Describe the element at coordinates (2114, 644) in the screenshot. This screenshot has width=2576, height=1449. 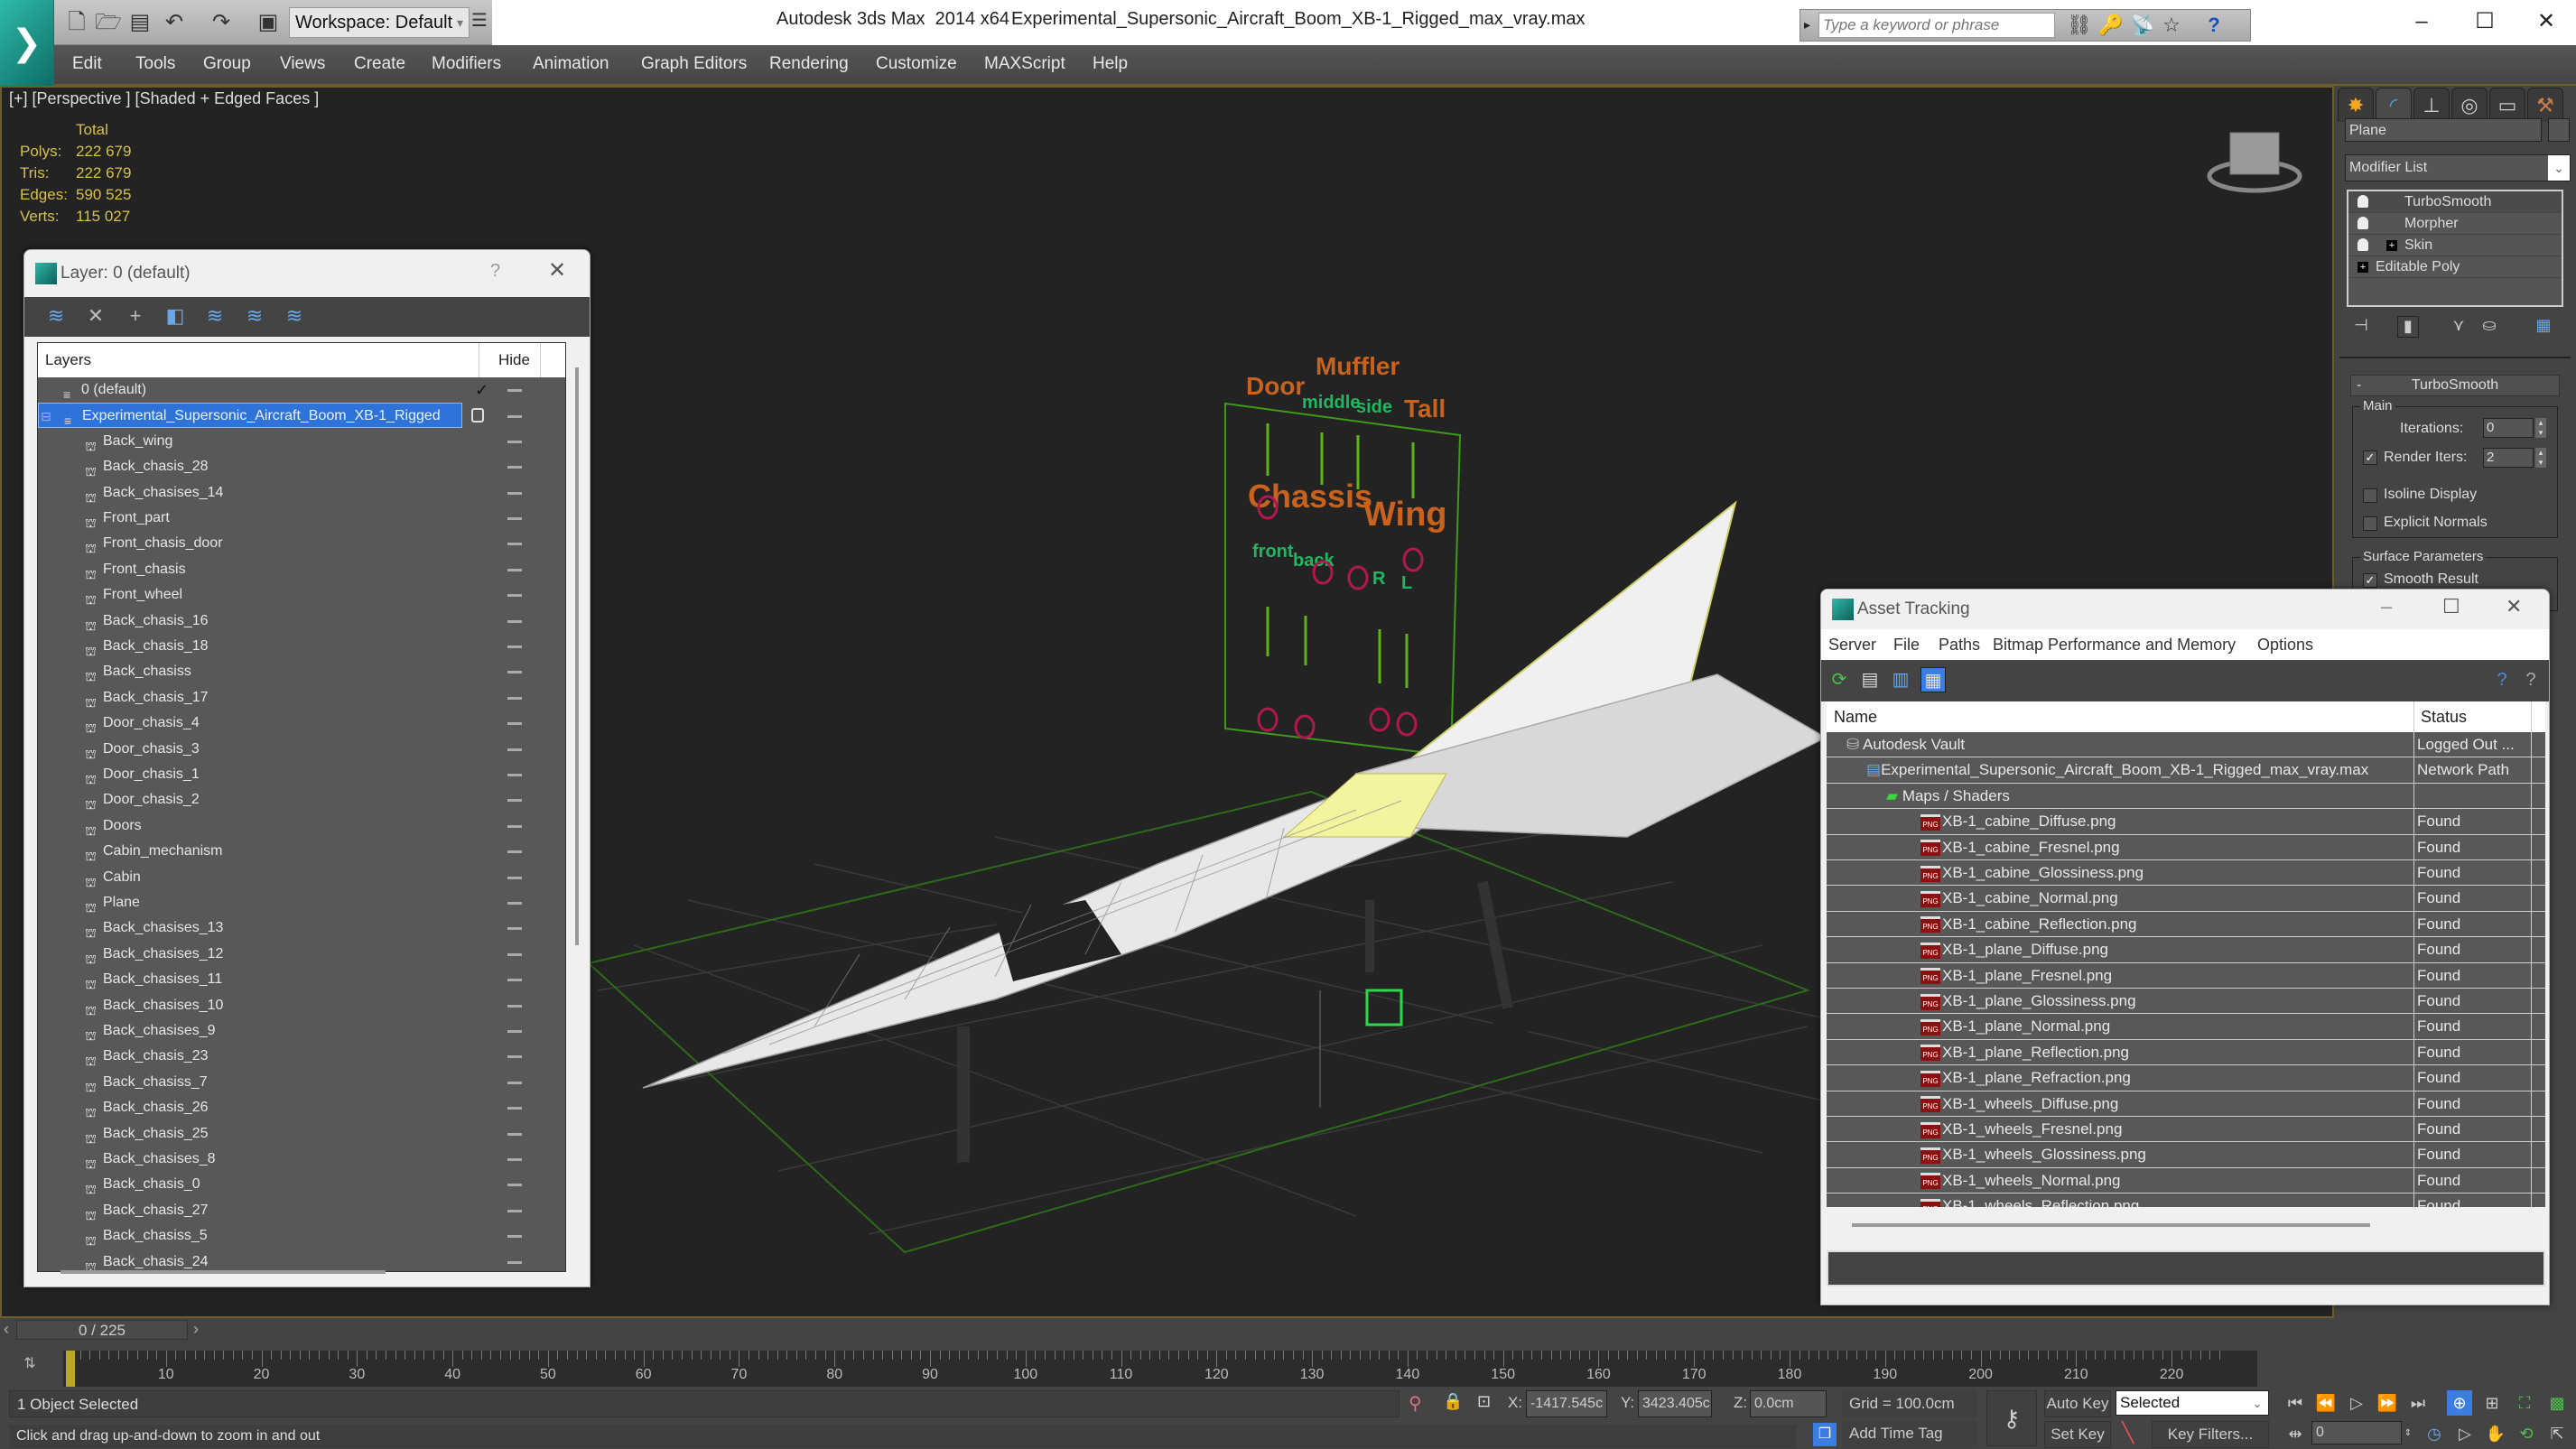
I see `menu-bitmap-performance: Bitmap Performance and Memory` at that location.